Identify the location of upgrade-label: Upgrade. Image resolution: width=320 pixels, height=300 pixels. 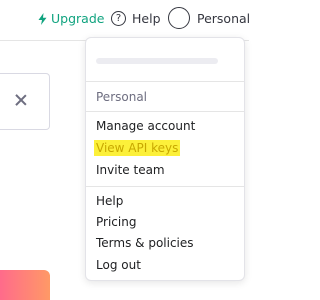
(78, 18).